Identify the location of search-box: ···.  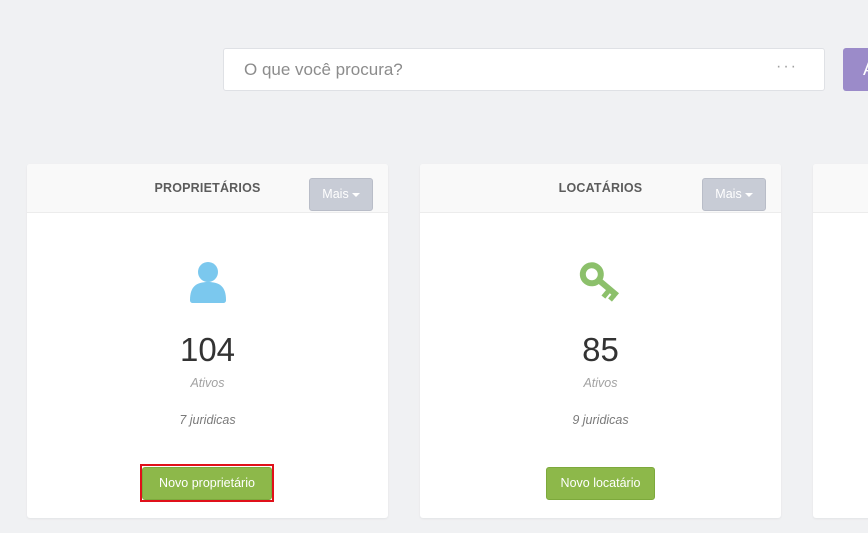
(524, 69).